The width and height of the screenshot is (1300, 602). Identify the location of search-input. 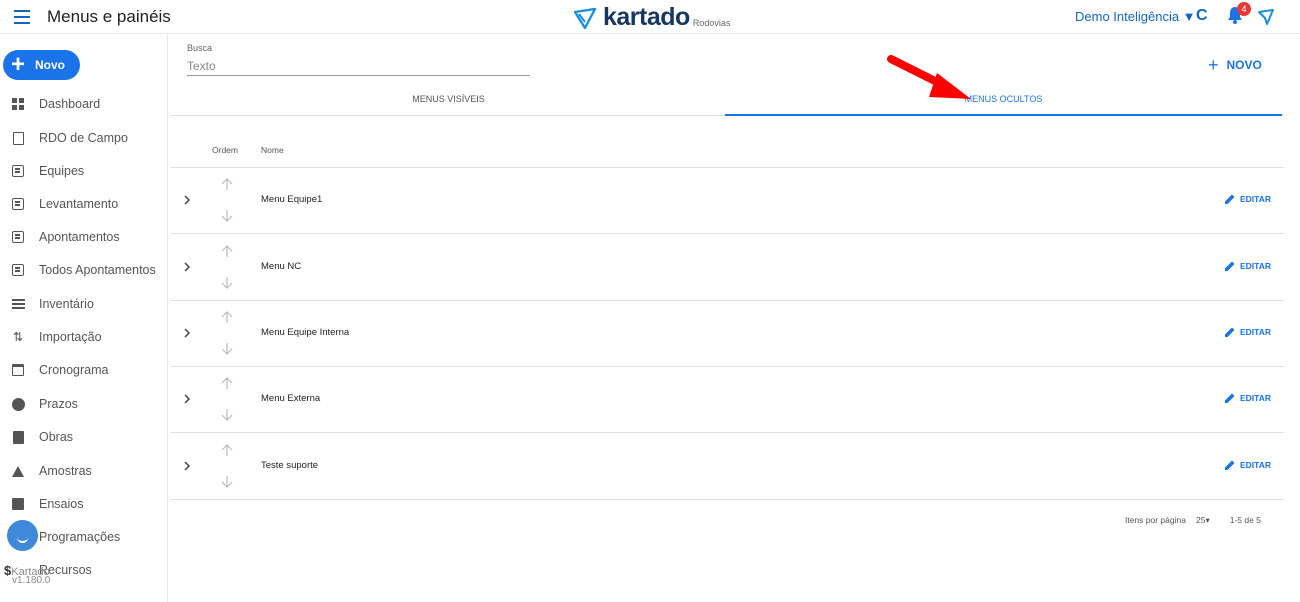
(358, 66).